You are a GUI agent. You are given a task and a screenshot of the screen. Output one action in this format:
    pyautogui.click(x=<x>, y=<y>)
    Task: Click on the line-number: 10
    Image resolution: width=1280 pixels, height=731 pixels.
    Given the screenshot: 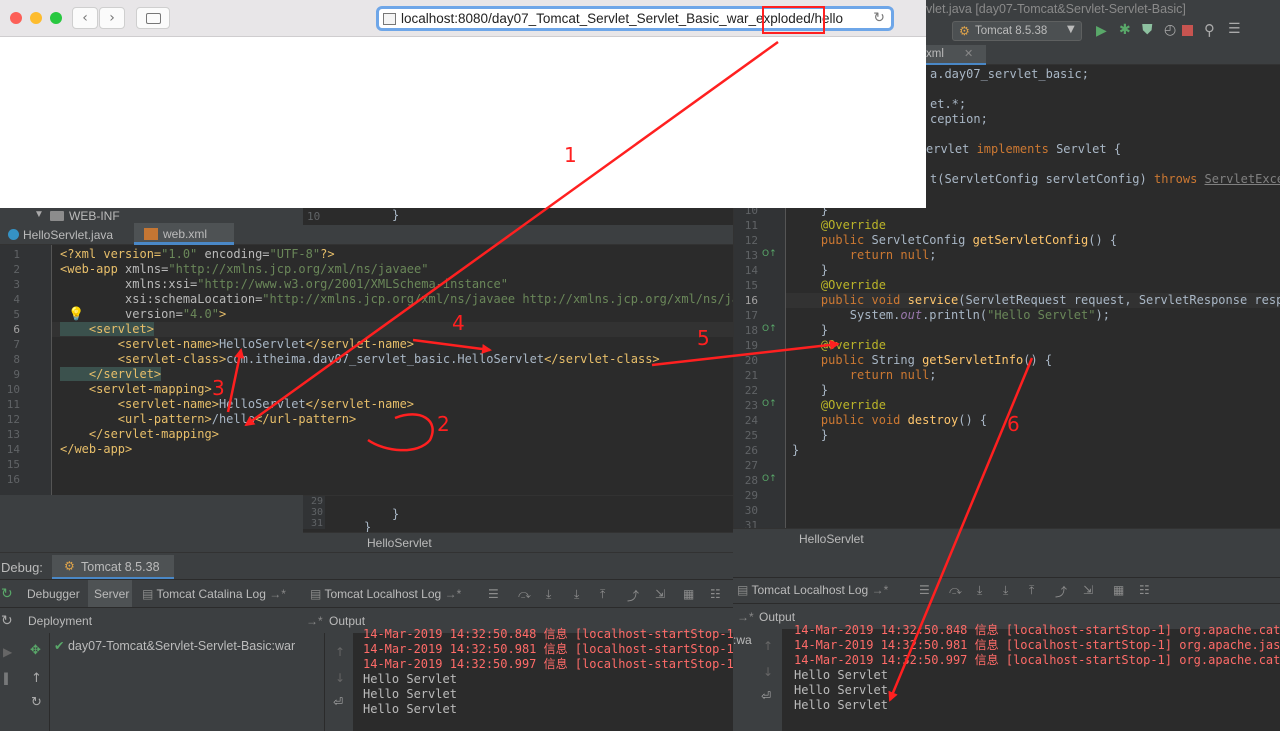 What is the action you would take?
    pyautogui.click(x=13, y=389)
    